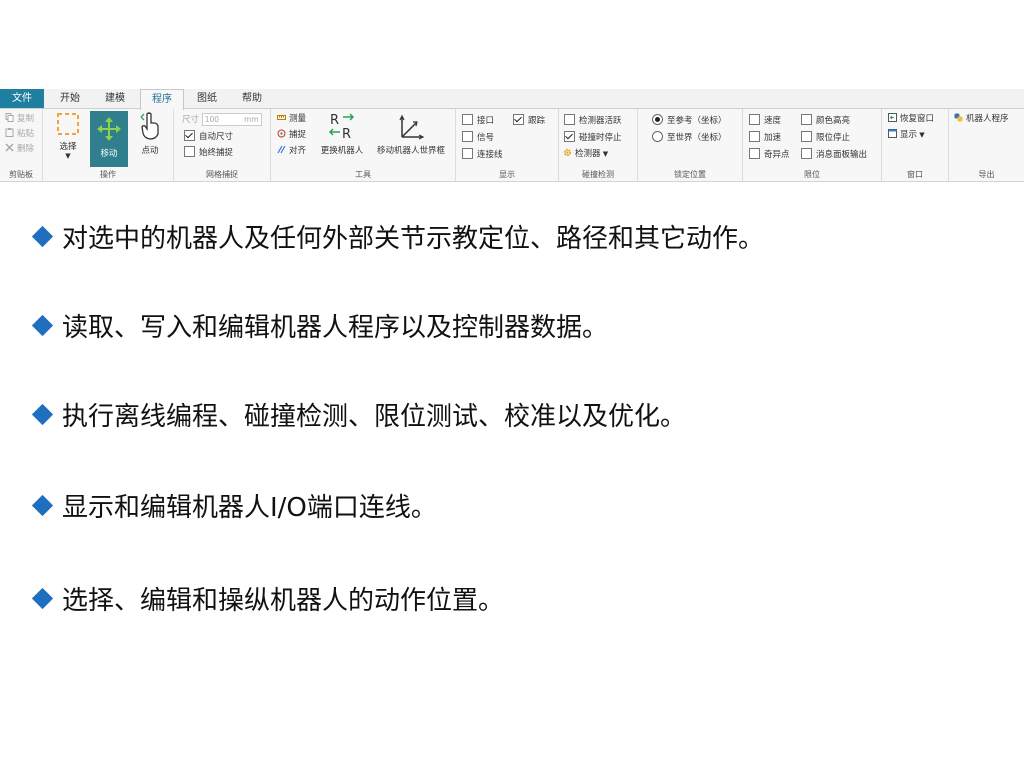 The image size is (1024, 767). I want to click on signal-check, so click(467, 136).